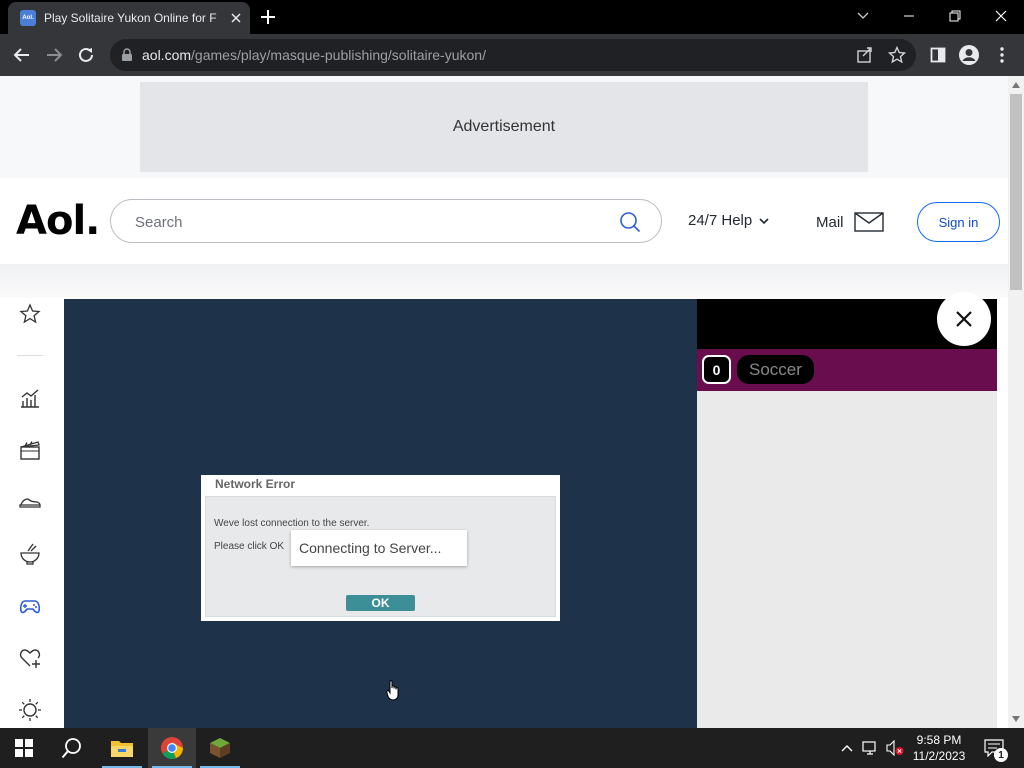  Describe the element at coordinates (958, 222) in the screenshot. I see `sign-in-button: Sign in` at that location.